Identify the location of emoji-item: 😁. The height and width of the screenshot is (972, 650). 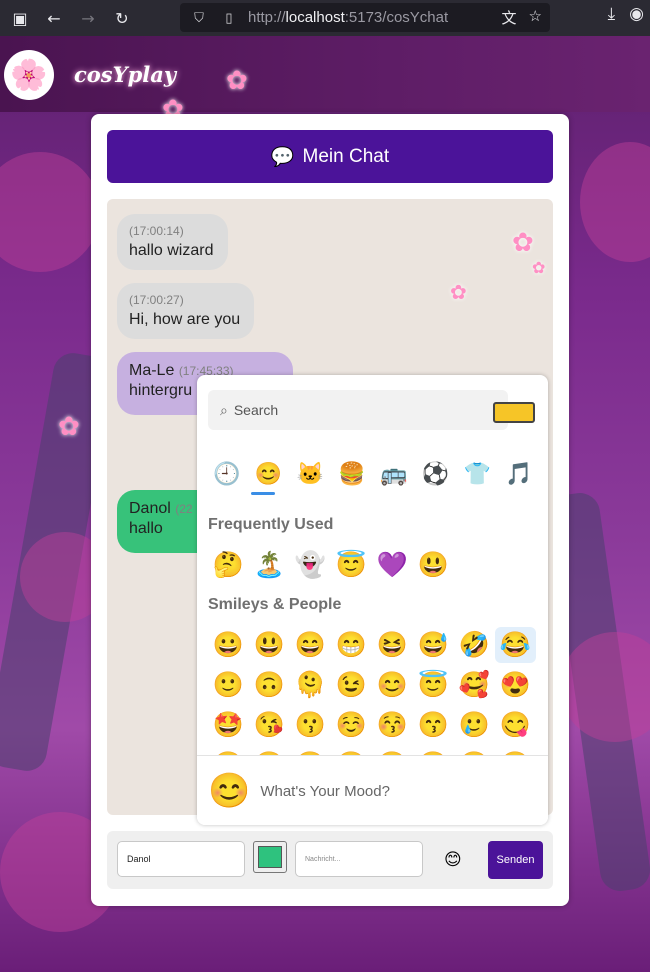
(351, 645).